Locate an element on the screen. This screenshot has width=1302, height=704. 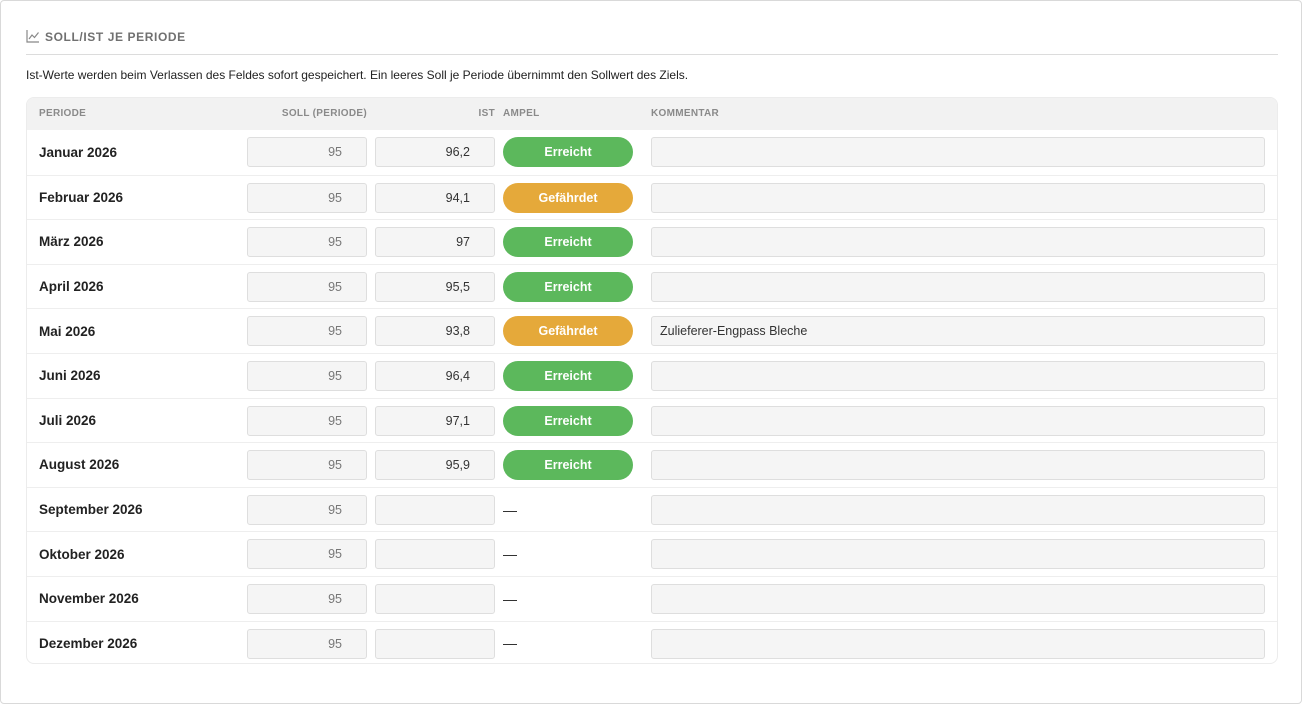
section-title: SOLL/IST JE PERIODE is located at coordinates (115, 37).